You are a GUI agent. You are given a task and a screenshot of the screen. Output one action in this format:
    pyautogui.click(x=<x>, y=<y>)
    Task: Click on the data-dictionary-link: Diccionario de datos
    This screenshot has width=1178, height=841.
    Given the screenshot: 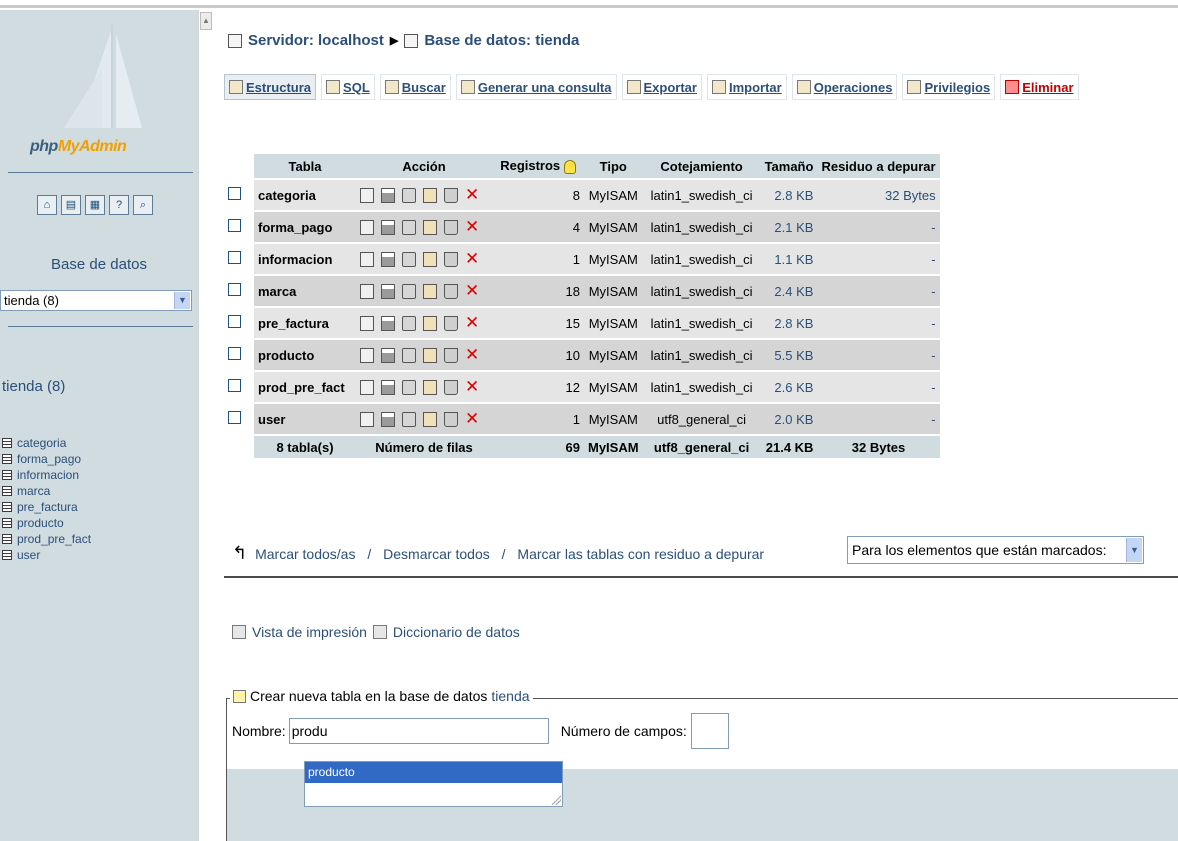 What is the action you would take?
    pyautogui.click(x=456, y=632)
    